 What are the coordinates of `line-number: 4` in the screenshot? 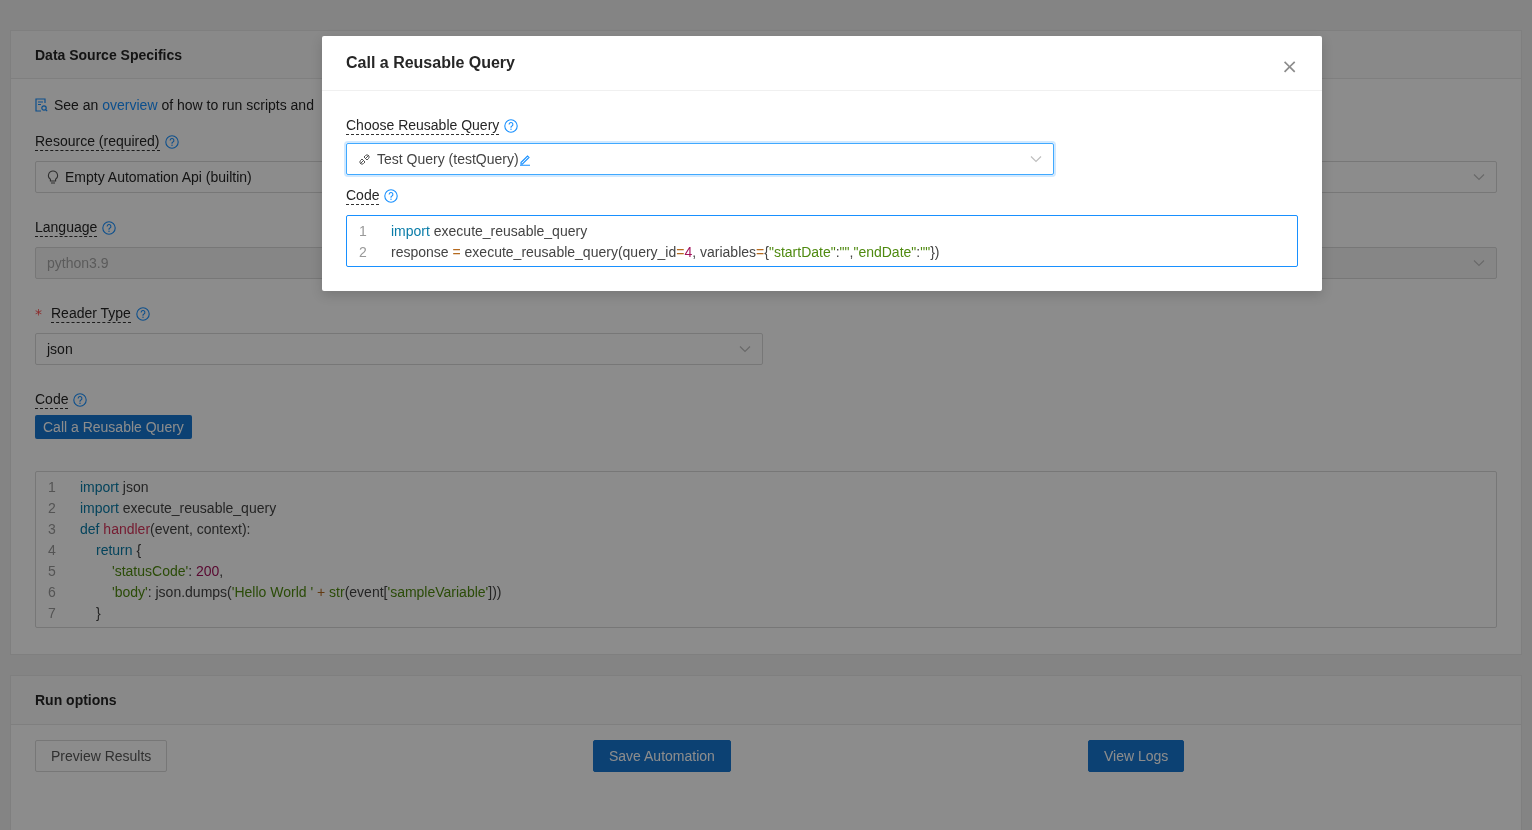 It's located at (52, 549).